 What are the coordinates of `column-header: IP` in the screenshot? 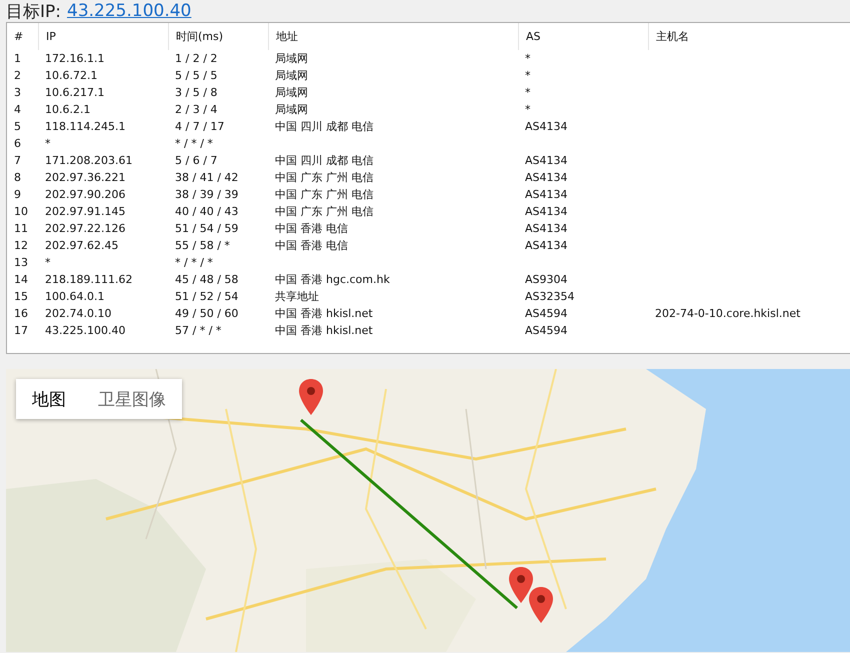 It's located at (103, 36).